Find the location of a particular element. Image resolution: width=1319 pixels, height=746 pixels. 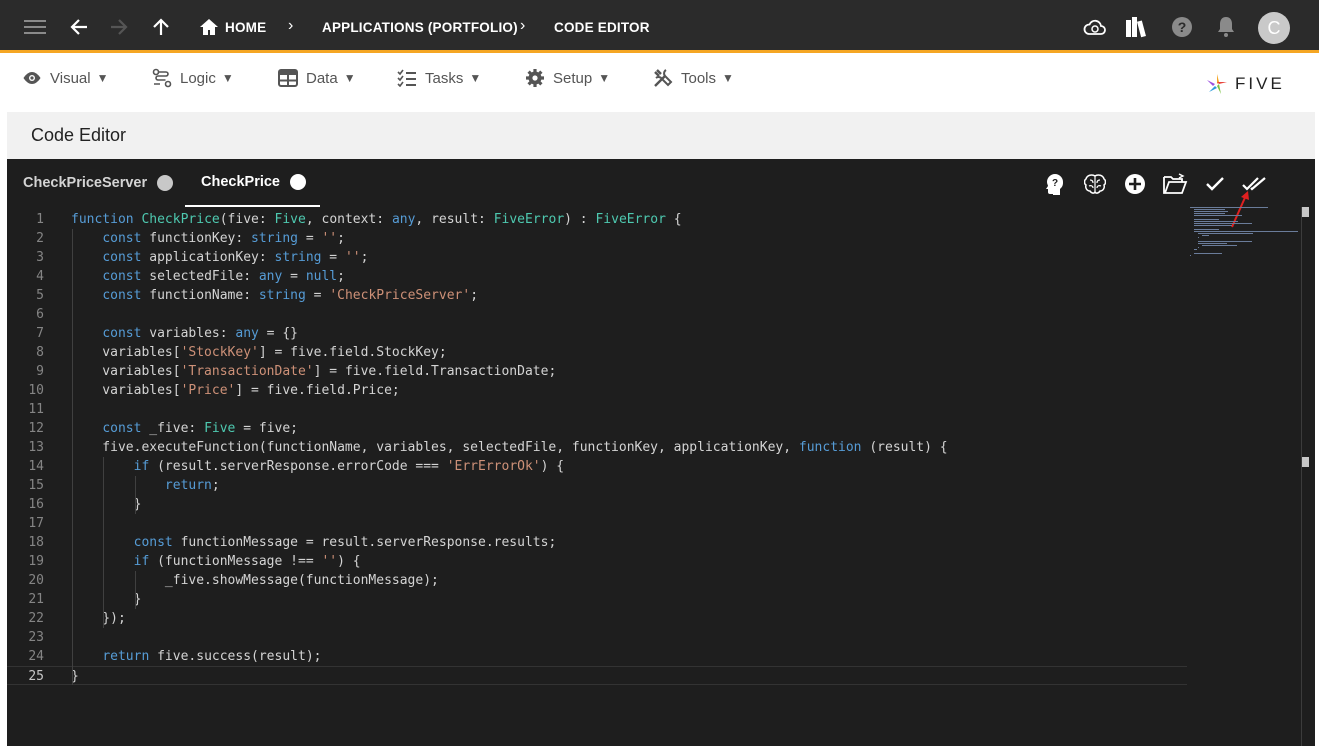

hamburger-menu-icon is located at coordinates (35, 27).